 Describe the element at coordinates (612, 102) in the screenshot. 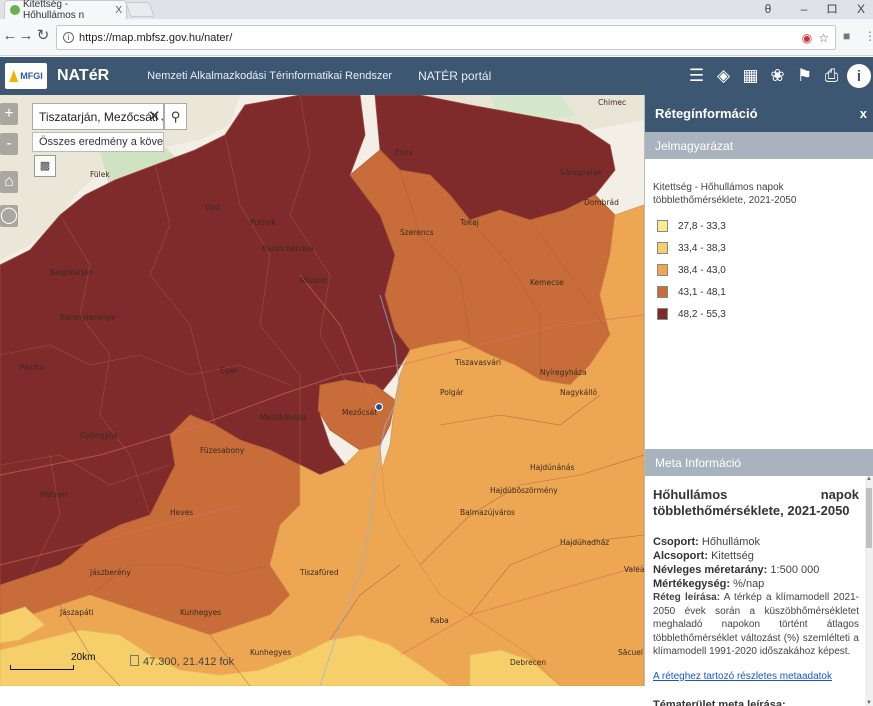

I see `place-label: Chimec` at that location.